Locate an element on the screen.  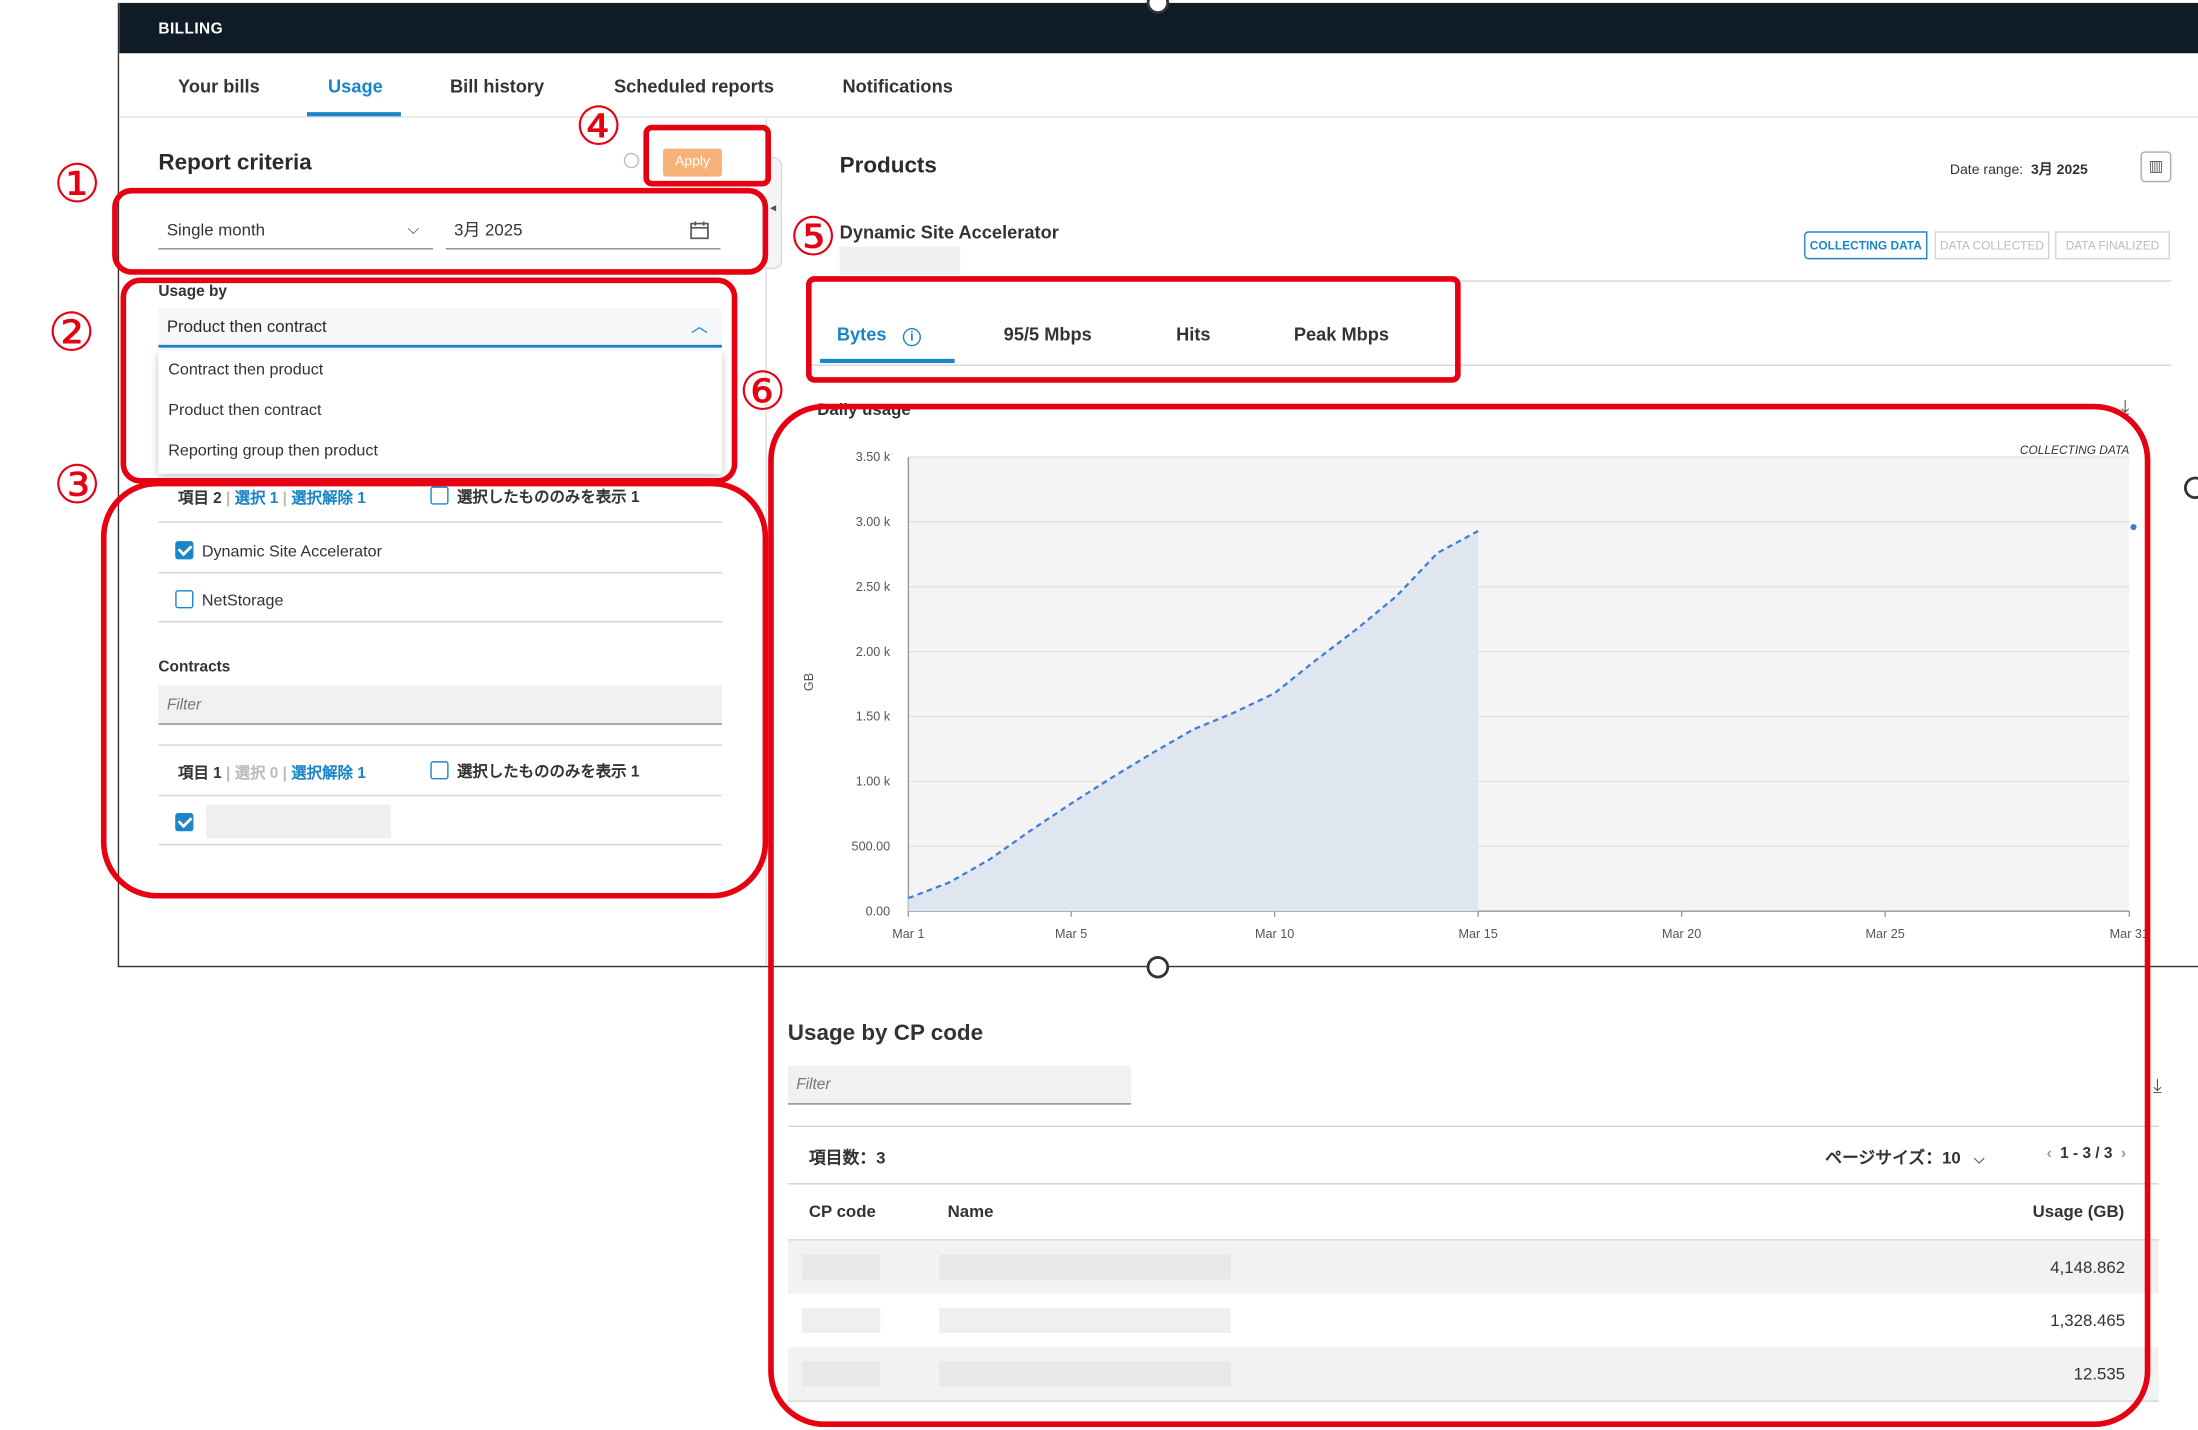
y-axis-label: GB is located at coordinates (809, 682).